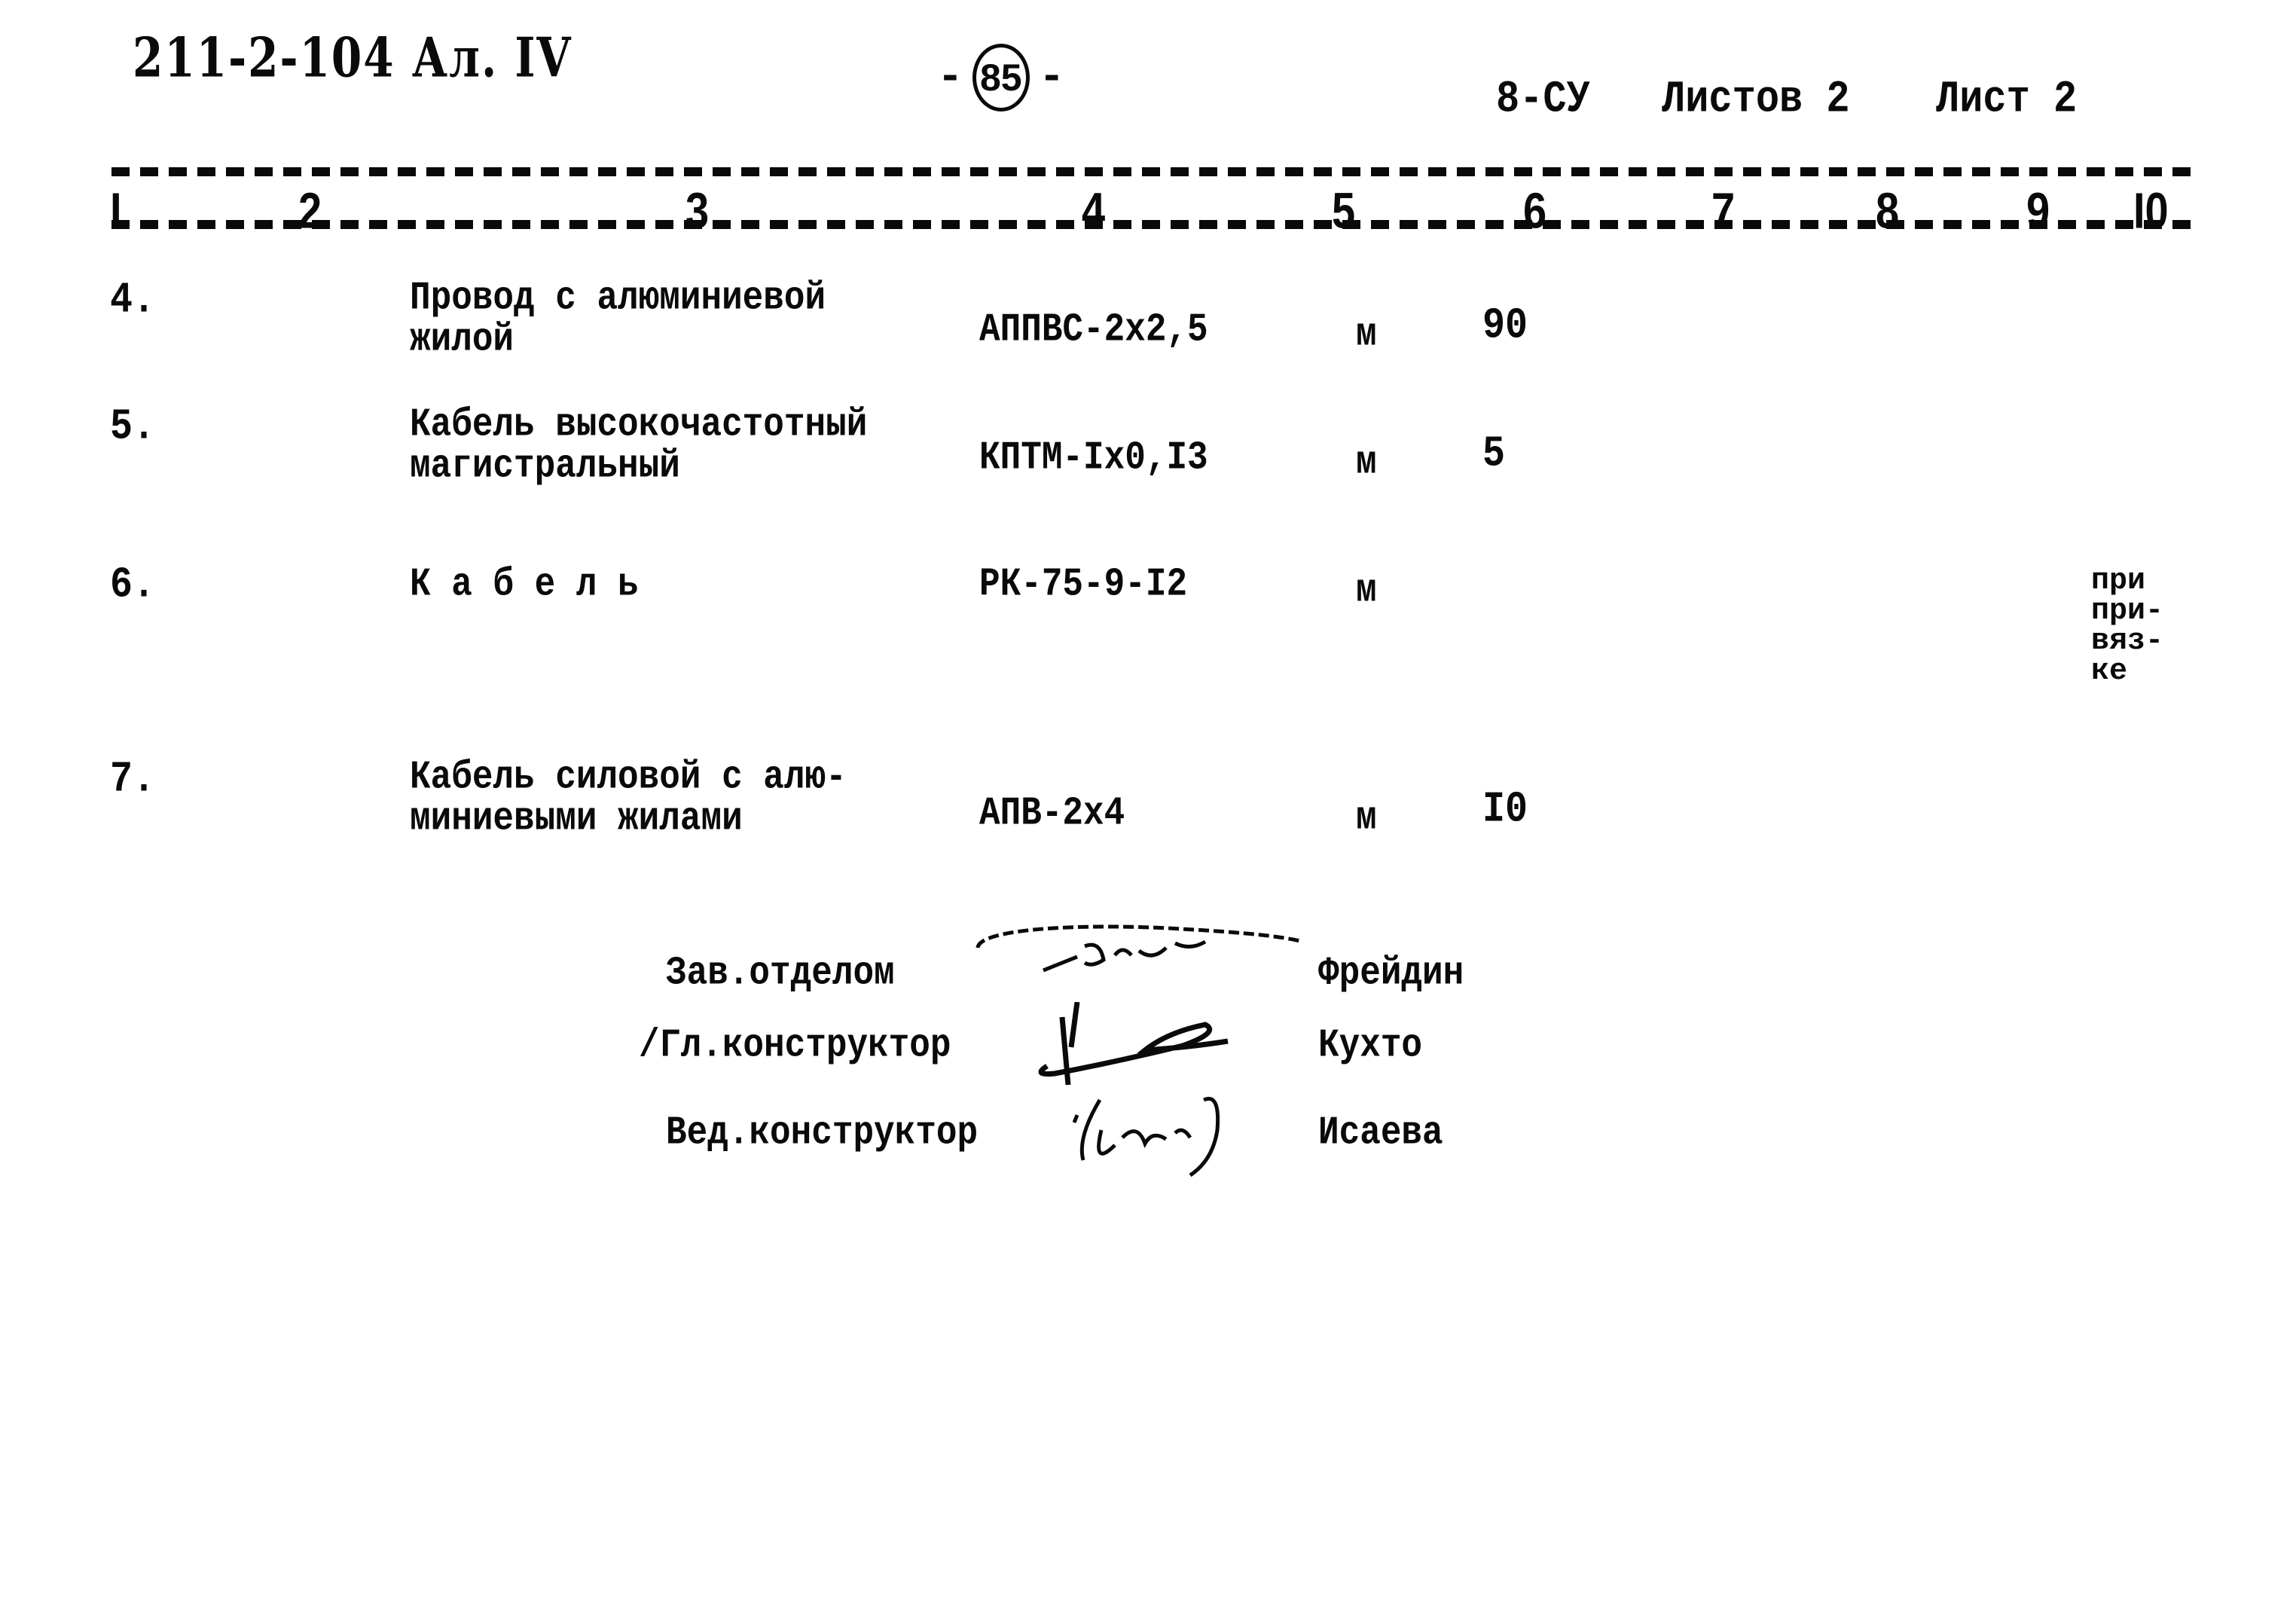 This screenshot has width=2296, height=1619. Describe the element at coordinates (2007, 99) in the screenshot. I see `sheet-number: Лист 2` at that location.